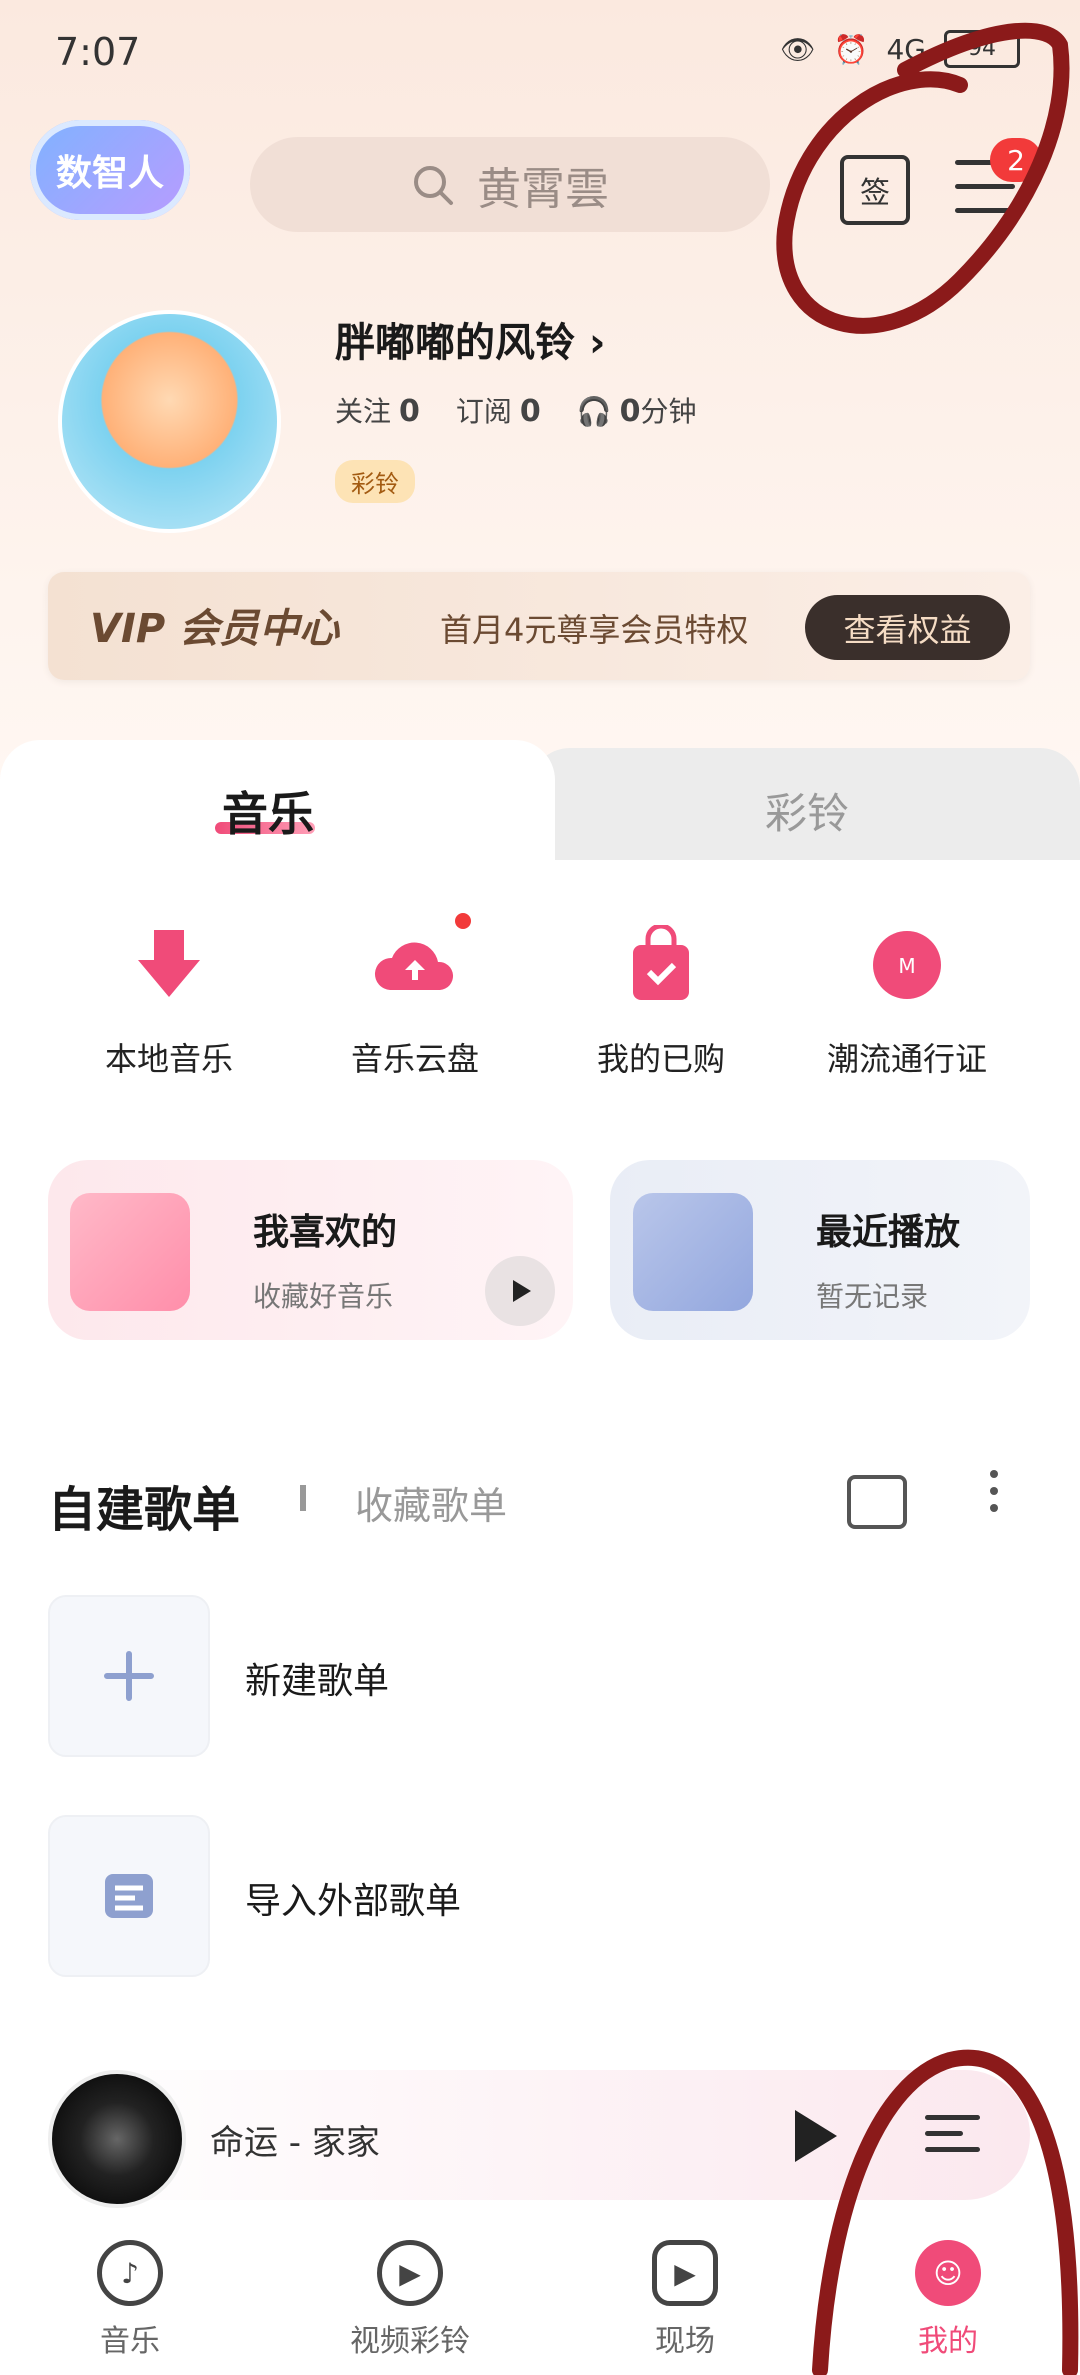  What do you see at coordinates (851, 49) in the screenshot?
I see `alarm-icon: ⏰` at bounding box center [851, 49].